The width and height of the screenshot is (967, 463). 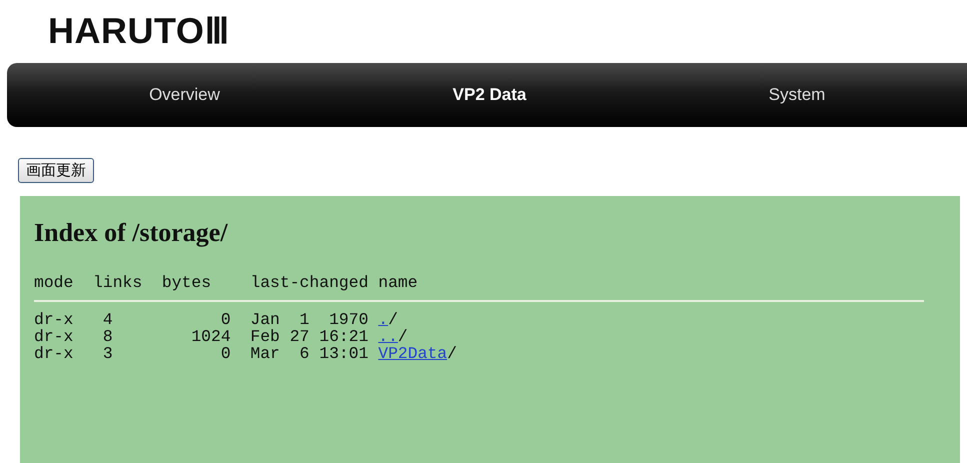 What do you see at coordinates (388, 336) in the screenshot?
I see `entry-link: ..` at bounding box center [388, 336].